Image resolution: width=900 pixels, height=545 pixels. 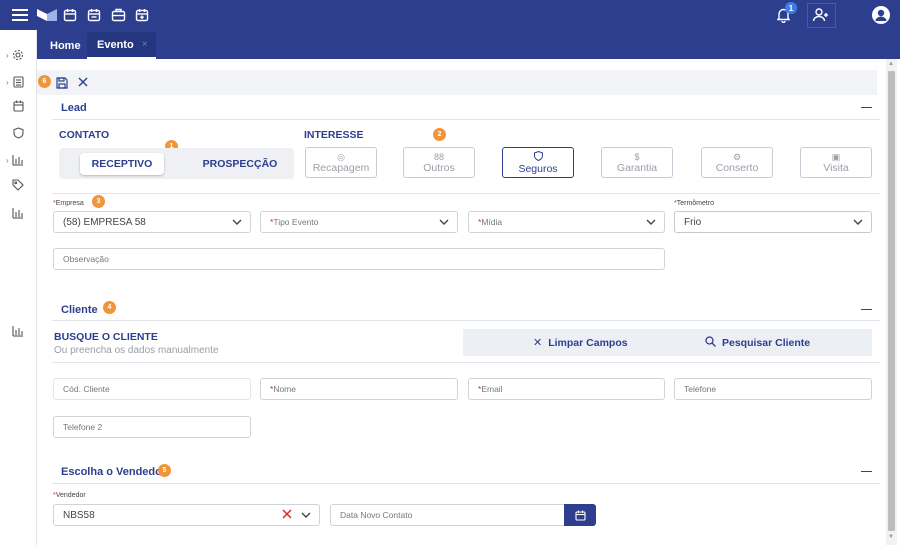 What do you see at coordinates (69, 495) in the screenshot?
I see `vendedor-label: *Vendedor` at bounding box center [69, 495].